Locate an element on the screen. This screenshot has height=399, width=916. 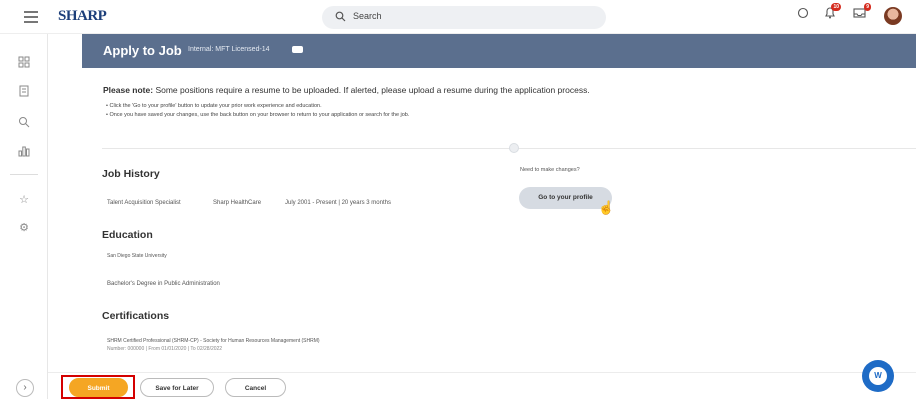
search-icon is located at coordinates (340, 16).